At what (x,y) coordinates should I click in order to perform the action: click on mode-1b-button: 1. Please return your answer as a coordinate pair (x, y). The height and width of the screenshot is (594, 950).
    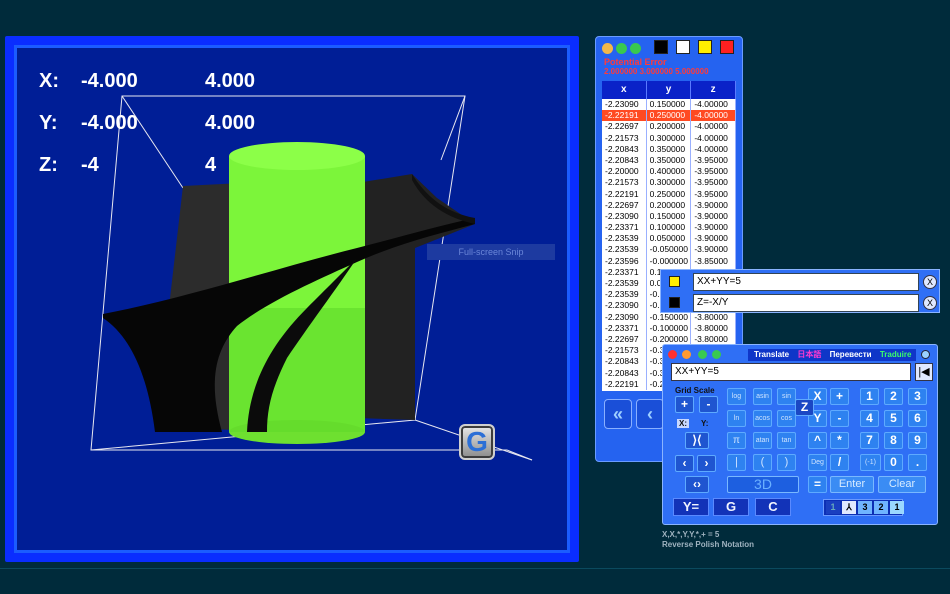
    Looking at the image, I should click on (897, 507).